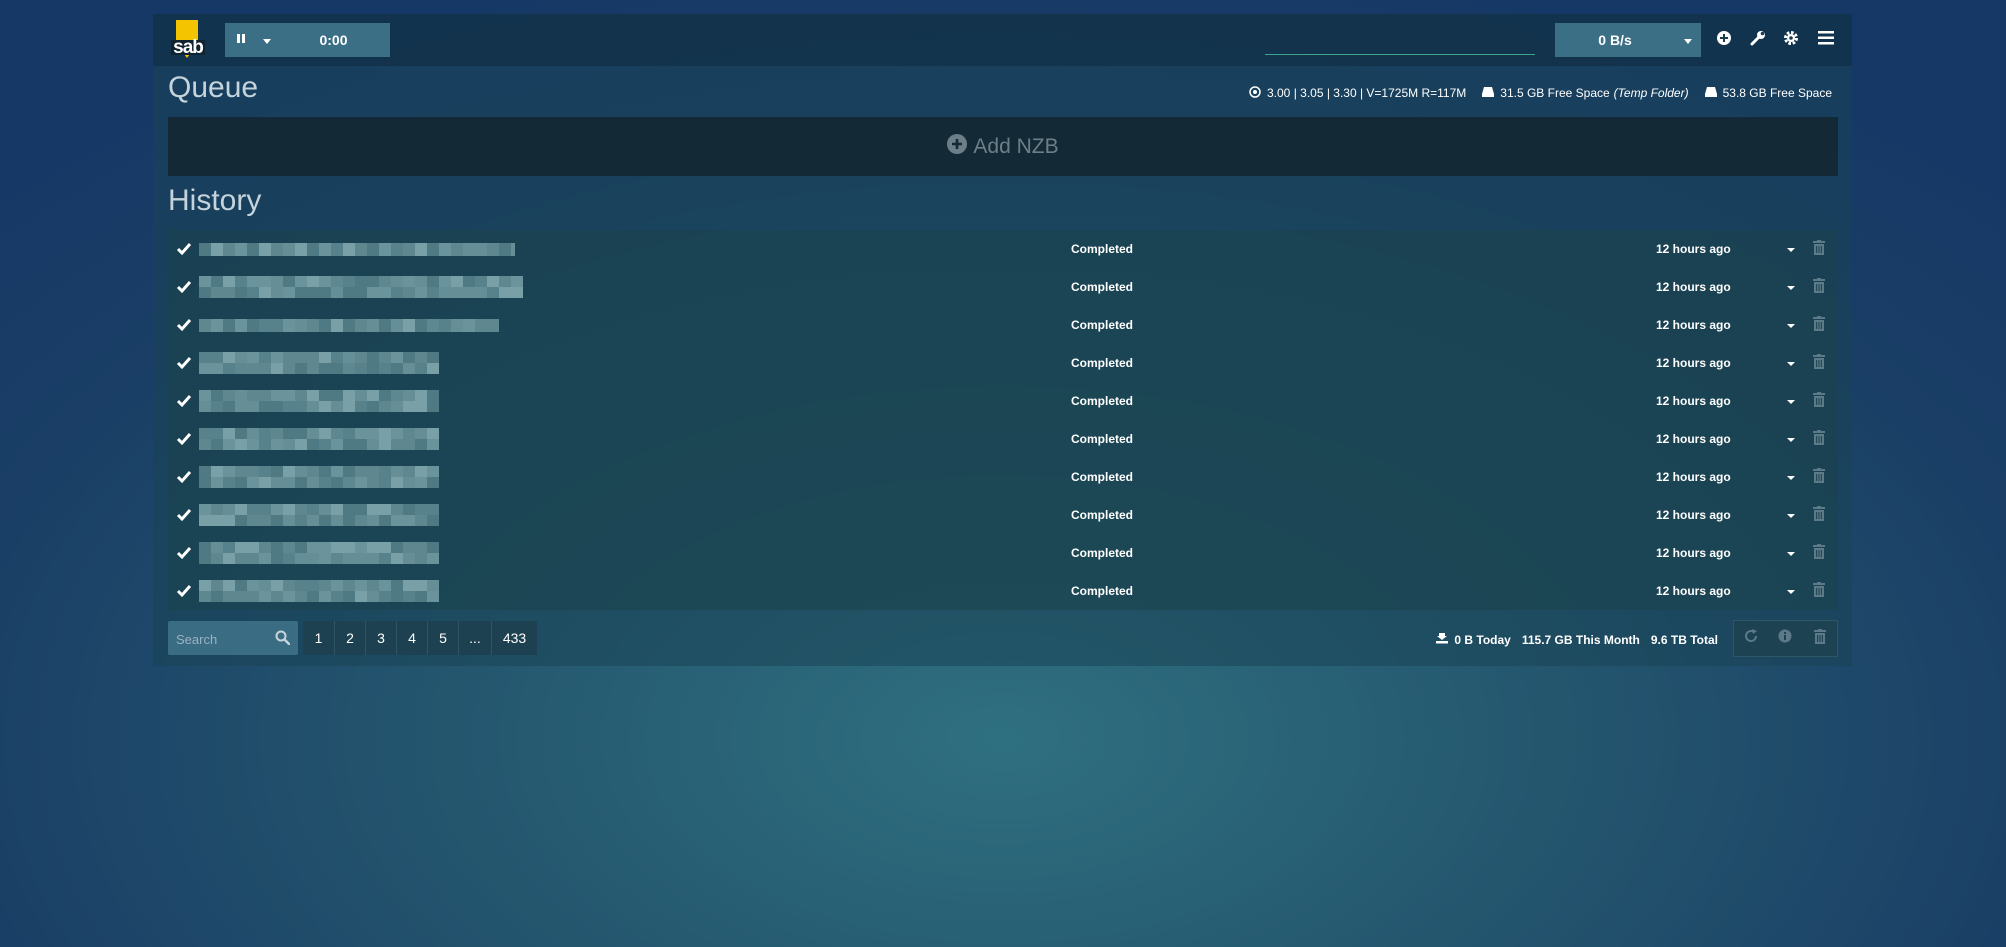 This screenshot has width=2006, height=947. What do you see at coordinates (411, 638) in the screenshot?
I see `page-link: 4` at bounding box center [411, 638].